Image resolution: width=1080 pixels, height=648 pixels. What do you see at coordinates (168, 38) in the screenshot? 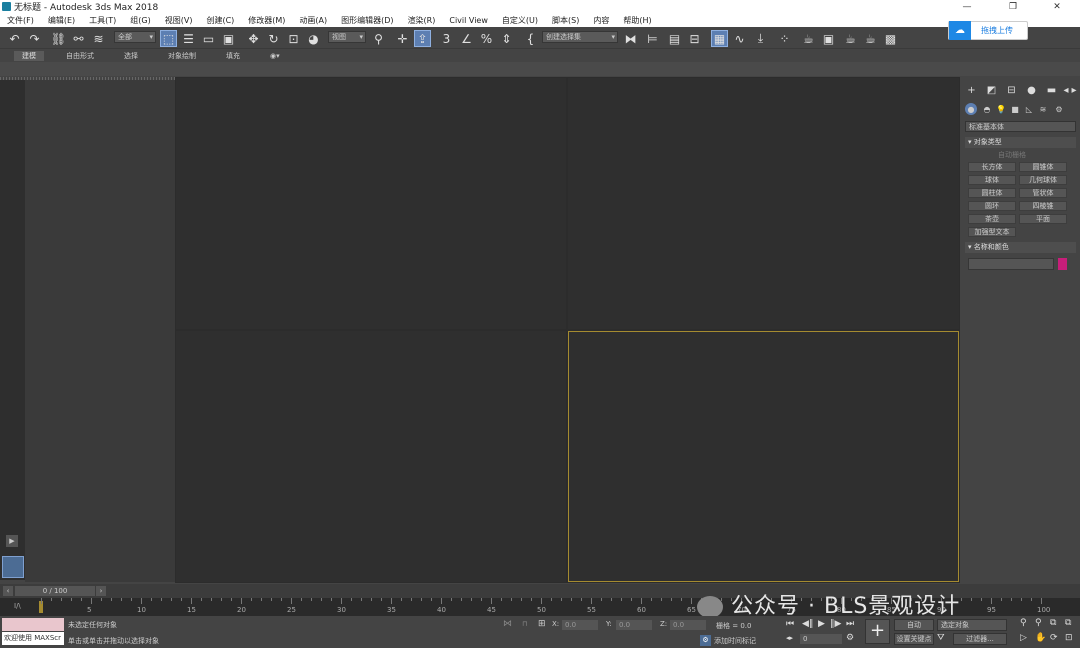
I see `select-object-icon: ⬚` at bounding box center [168, 38].